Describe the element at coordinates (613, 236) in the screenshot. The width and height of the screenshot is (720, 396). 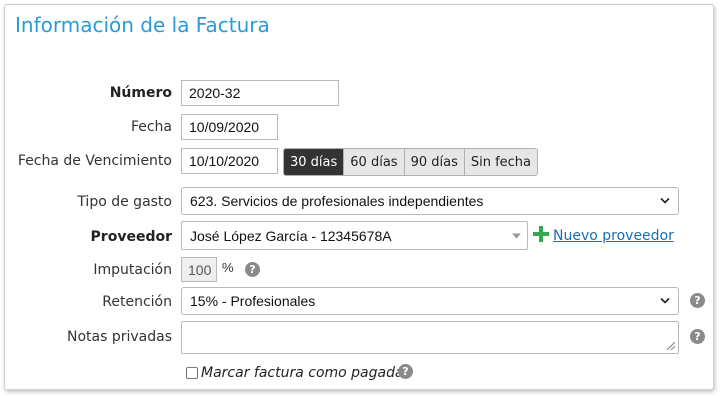
I see `new-provider-link: Nuevo proveedor` at that location.